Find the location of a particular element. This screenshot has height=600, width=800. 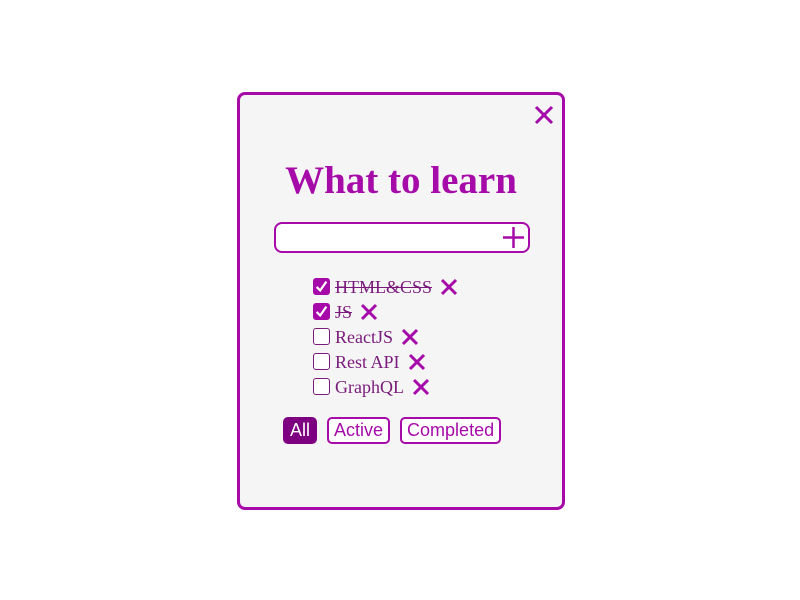

todo-item: GraphQL is located at coordinates (386, 386).